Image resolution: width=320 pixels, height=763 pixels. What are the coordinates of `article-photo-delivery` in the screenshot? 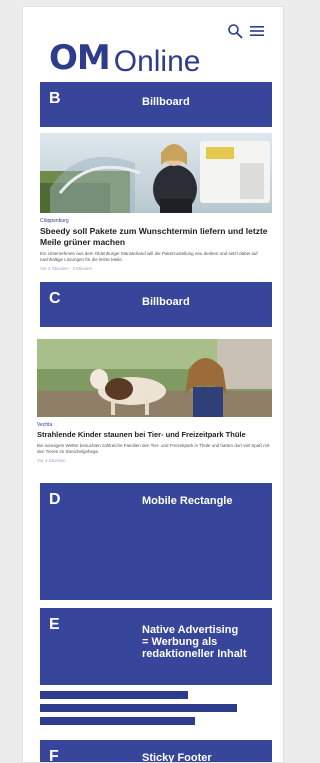 It's located at (156, 173).